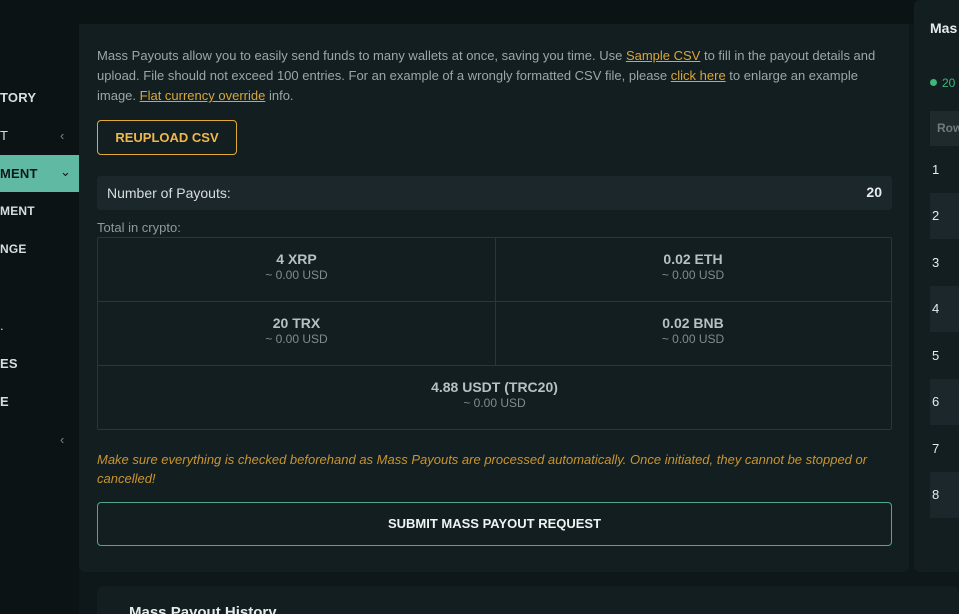 The width and height of the screenshot is (959, 614). Describe the element at coordinates (944, 355) in the screenshot. I see `table-row: 5` at that location.